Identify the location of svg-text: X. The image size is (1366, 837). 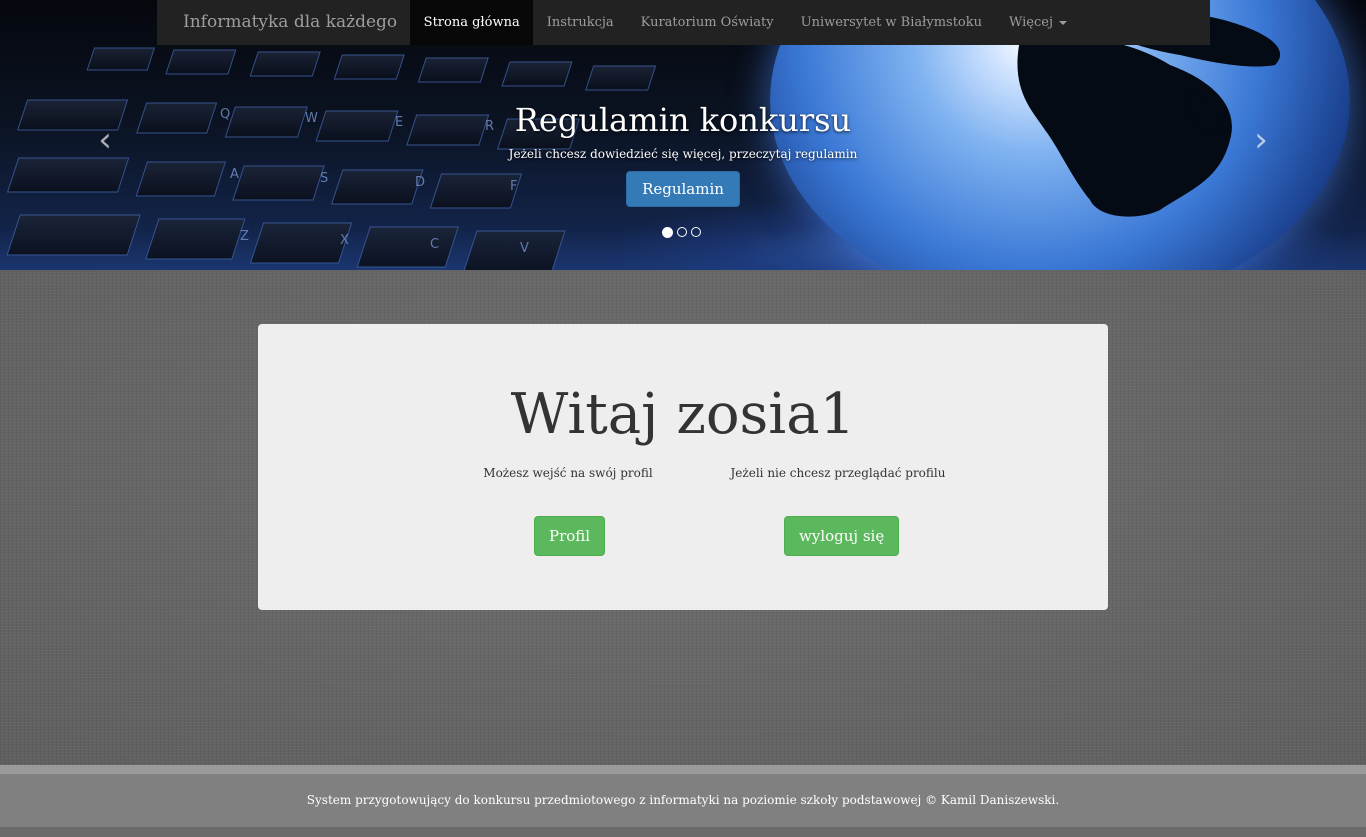
(344, 240).